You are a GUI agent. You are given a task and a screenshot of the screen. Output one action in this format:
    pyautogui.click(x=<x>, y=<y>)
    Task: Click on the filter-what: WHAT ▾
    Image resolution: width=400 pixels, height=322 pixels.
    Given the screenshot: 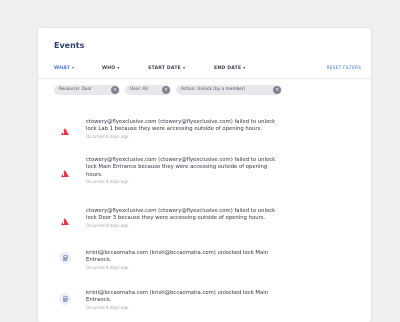 What is the action you would take?
    pyautogui.click(x=64, y=68)
    